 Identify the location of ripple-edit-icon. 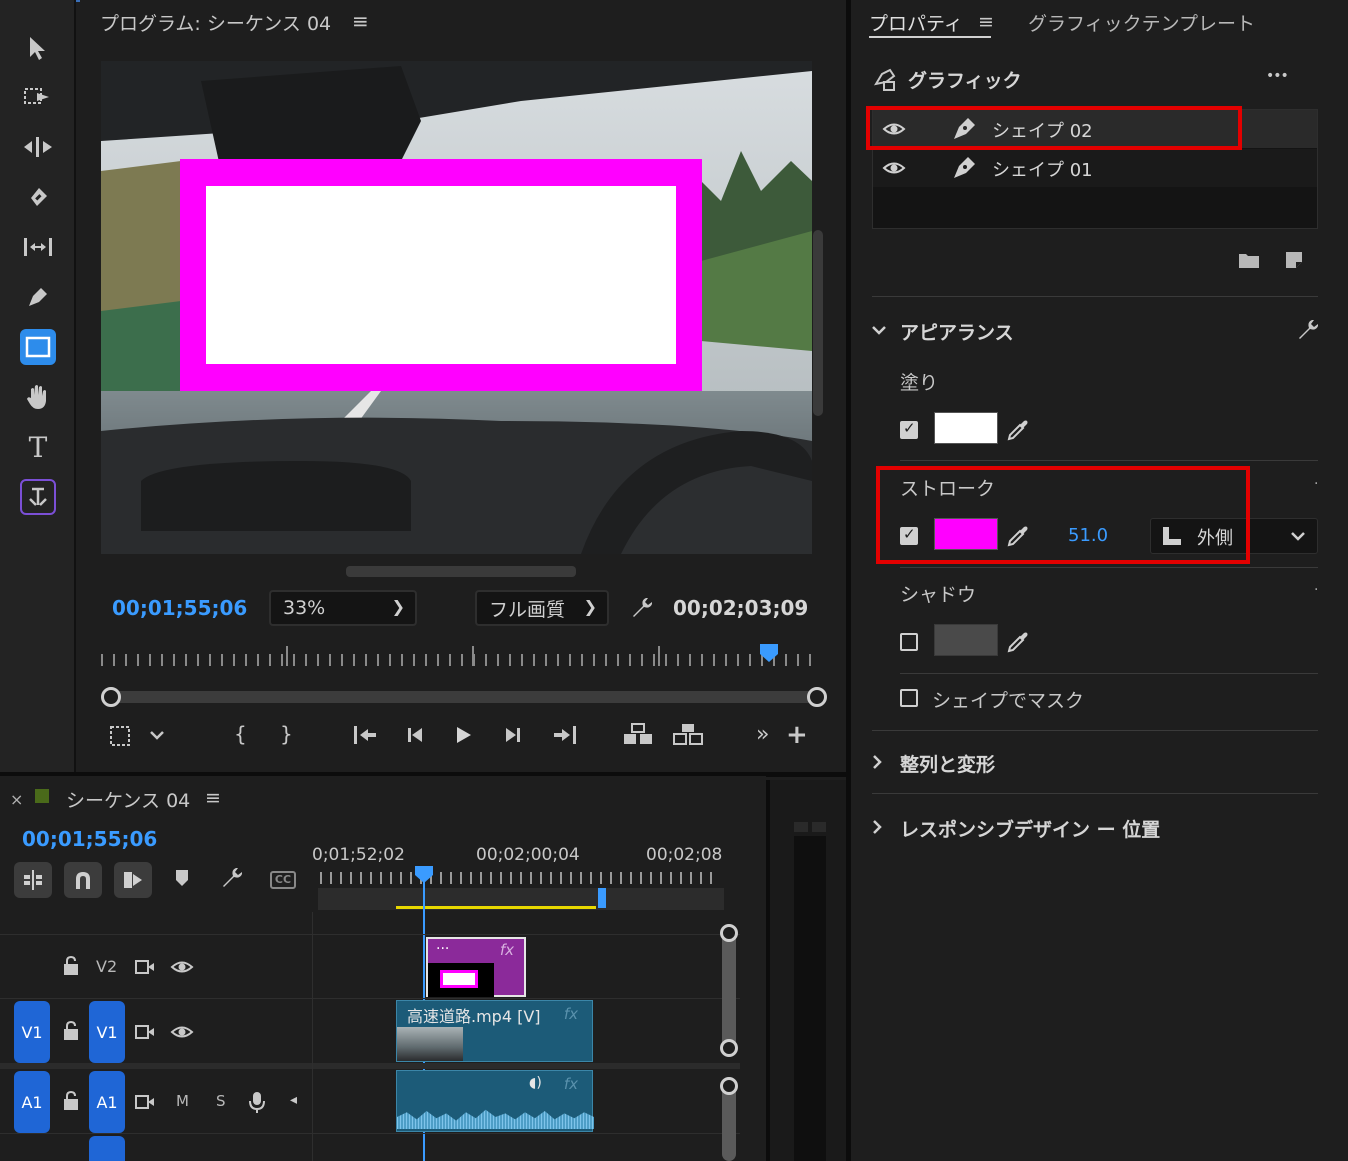
(38, 147).